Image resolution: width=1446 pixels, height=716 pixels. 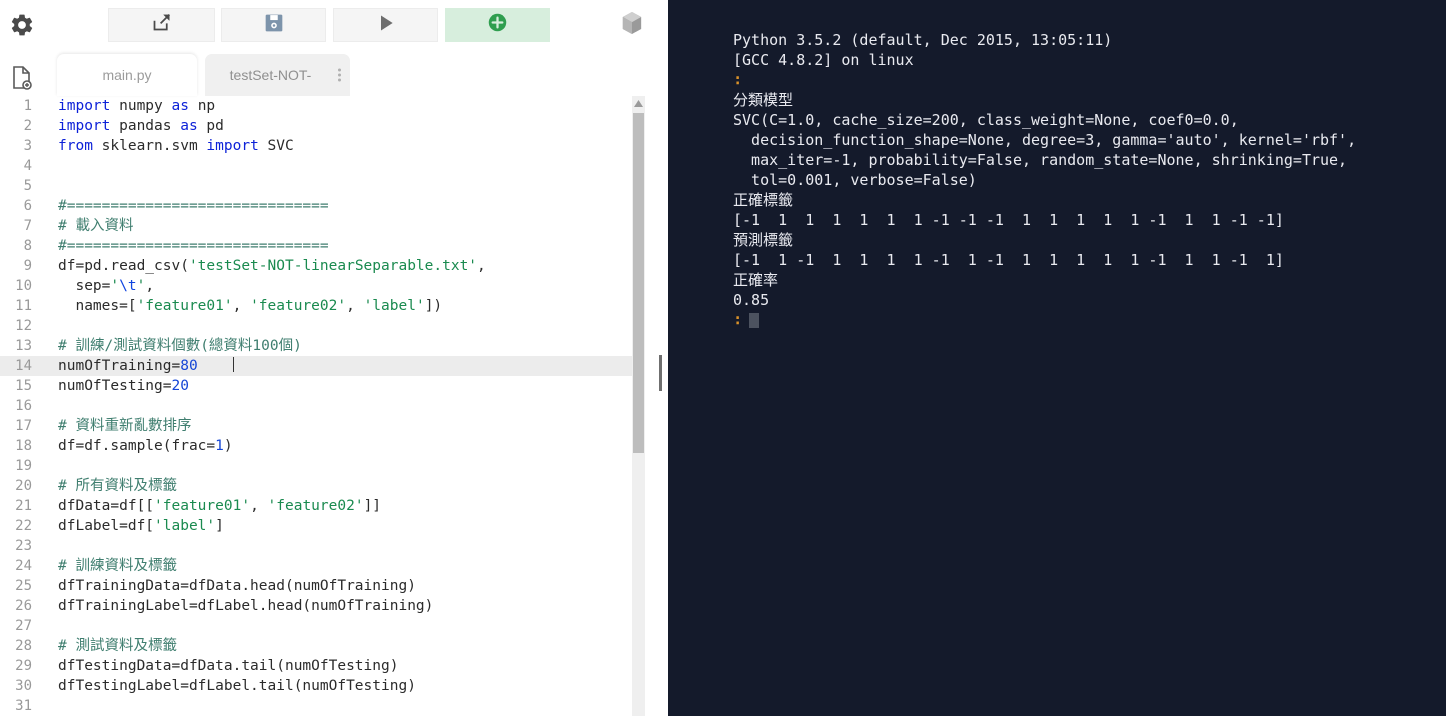 I want to click on line-number: 26, so click(x=23, y=606).